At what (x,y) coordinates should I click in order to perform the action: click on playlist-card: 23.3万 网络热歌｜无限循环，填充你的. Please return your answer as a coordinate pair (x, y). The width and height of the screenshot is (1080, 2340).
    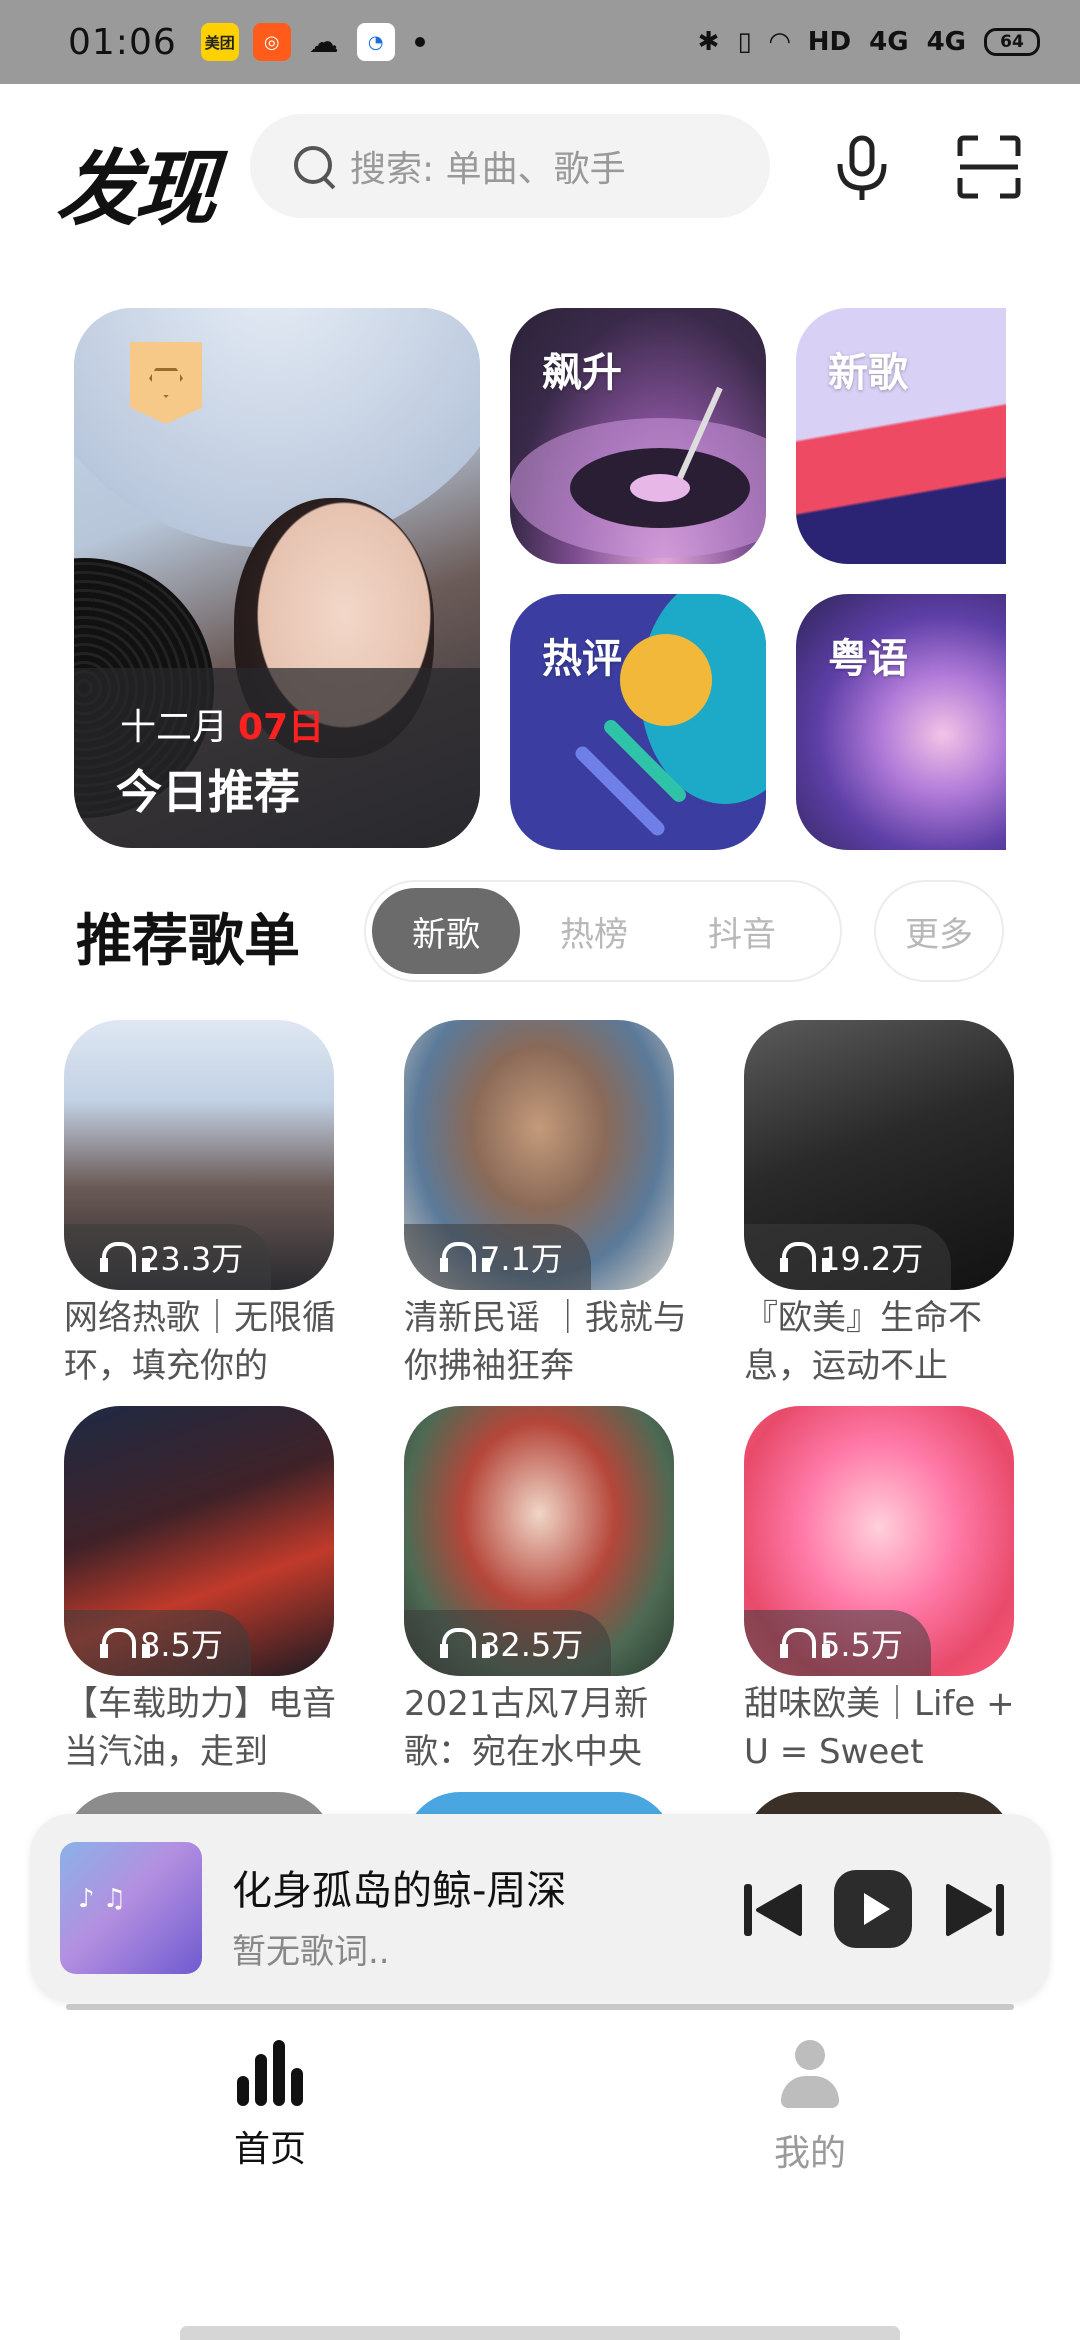
    Looking at the image, I should click on (200, 1205).